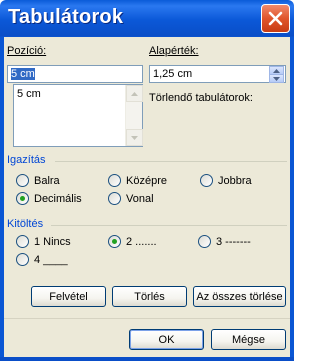 The image size is (320, 361). Describe the element at coordinates (276, 70) in the screenshot. I see `spin-up-icon` at that location.